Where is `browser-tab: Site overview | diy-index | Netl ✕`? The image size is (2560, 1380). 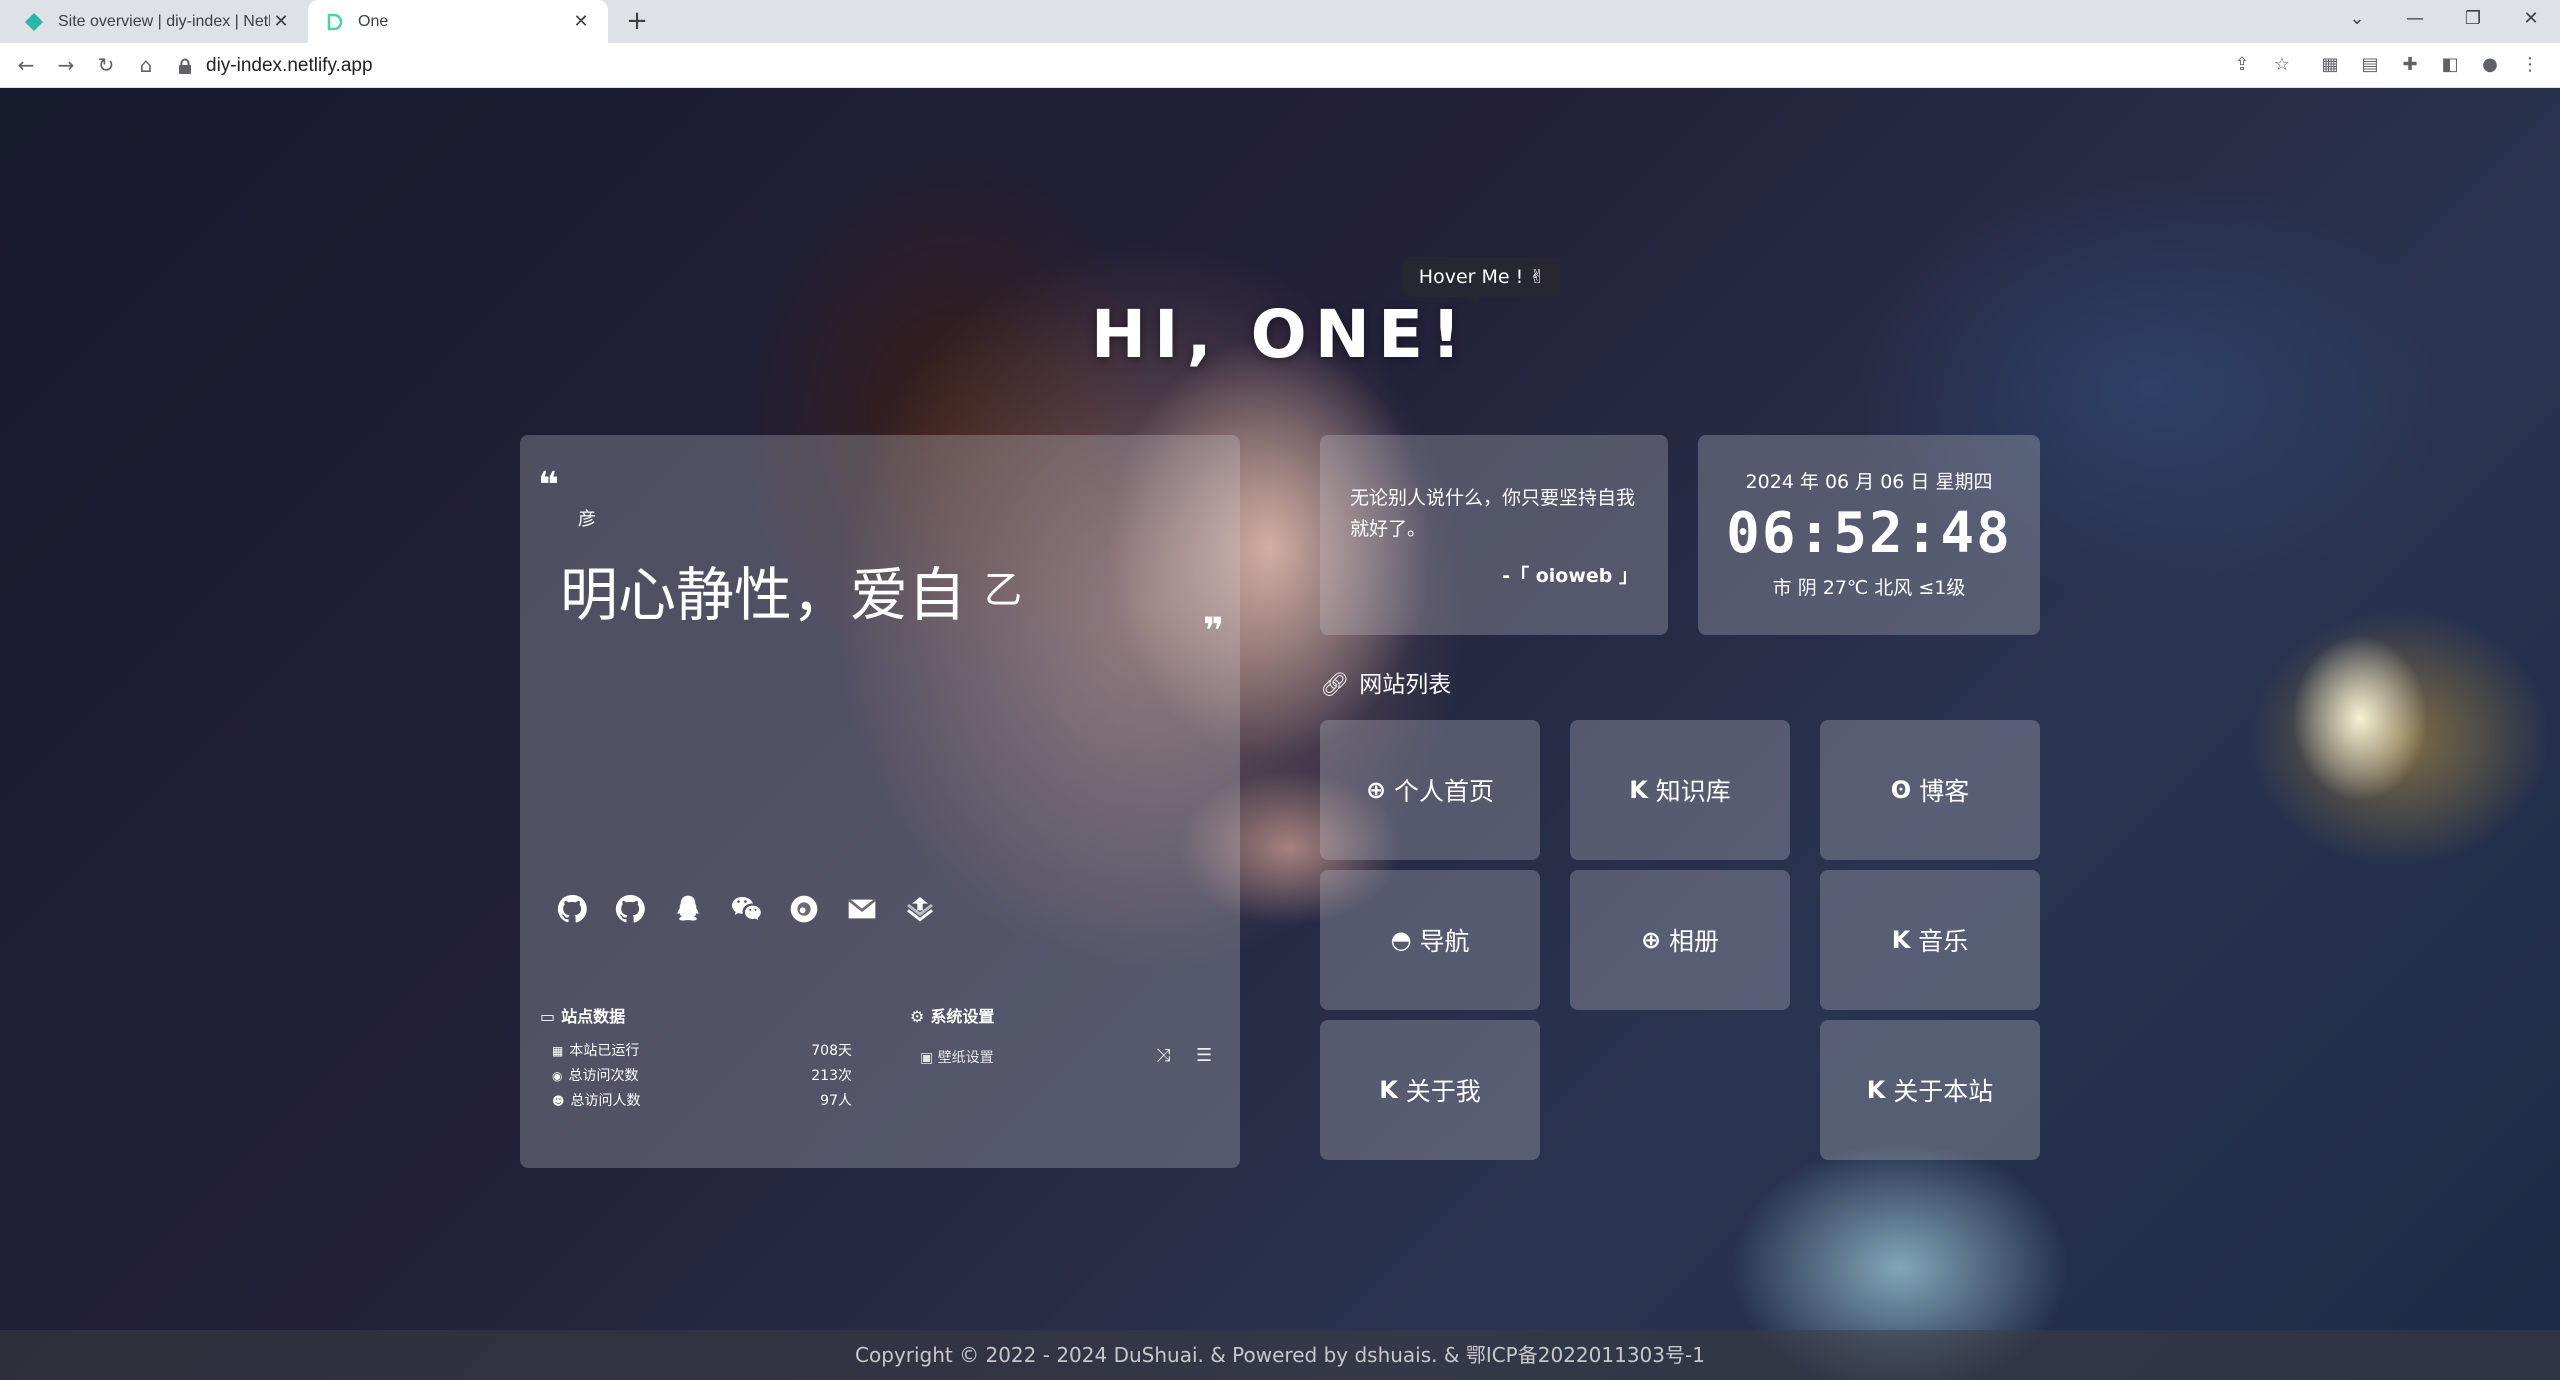
browser-tab: Site overview | diy-index | Netl ✕ is located at coordinates (158, 21).